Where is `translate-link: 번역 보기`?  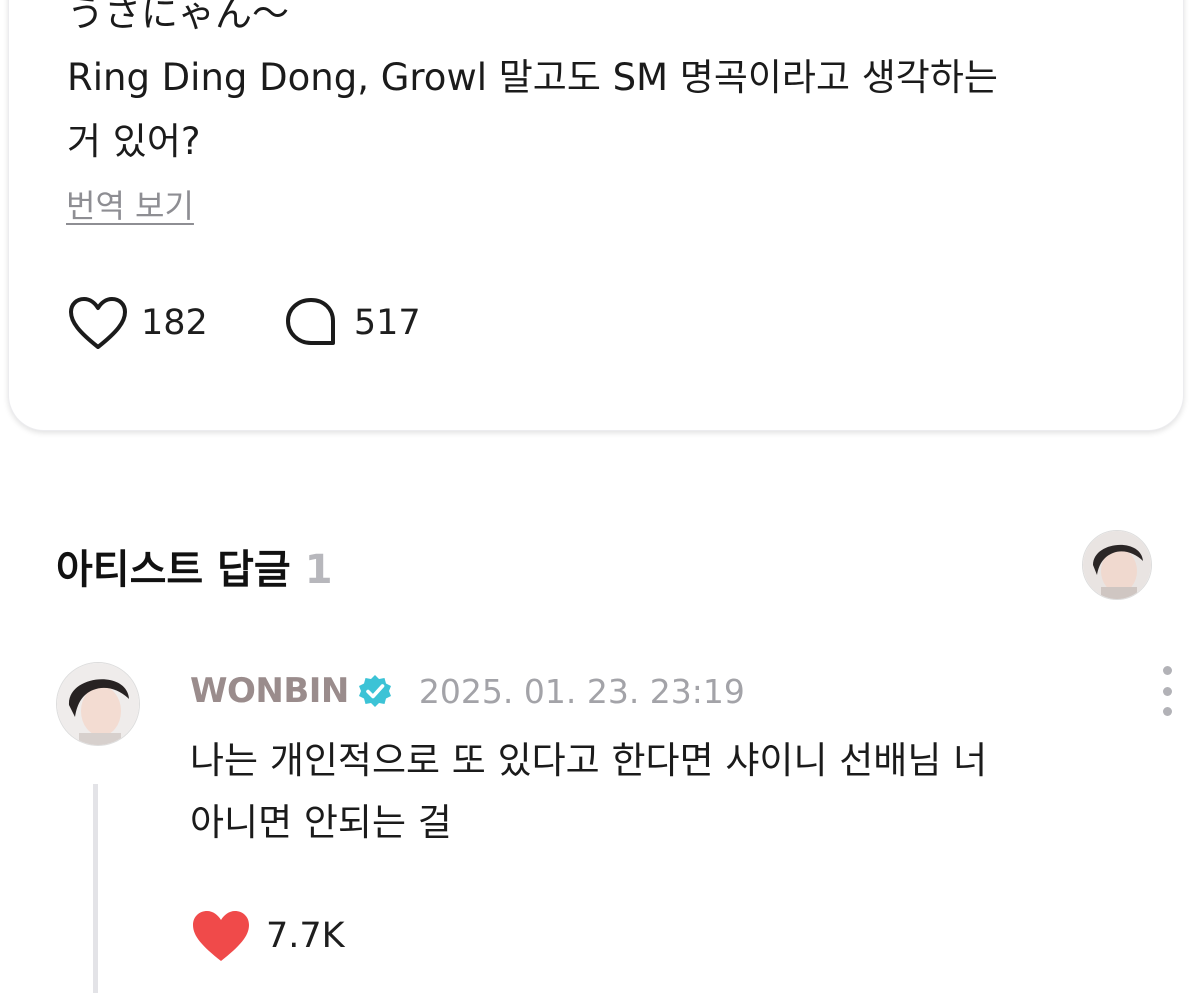
translate-link: 번역 보기 is located at coordinates (130, 204).